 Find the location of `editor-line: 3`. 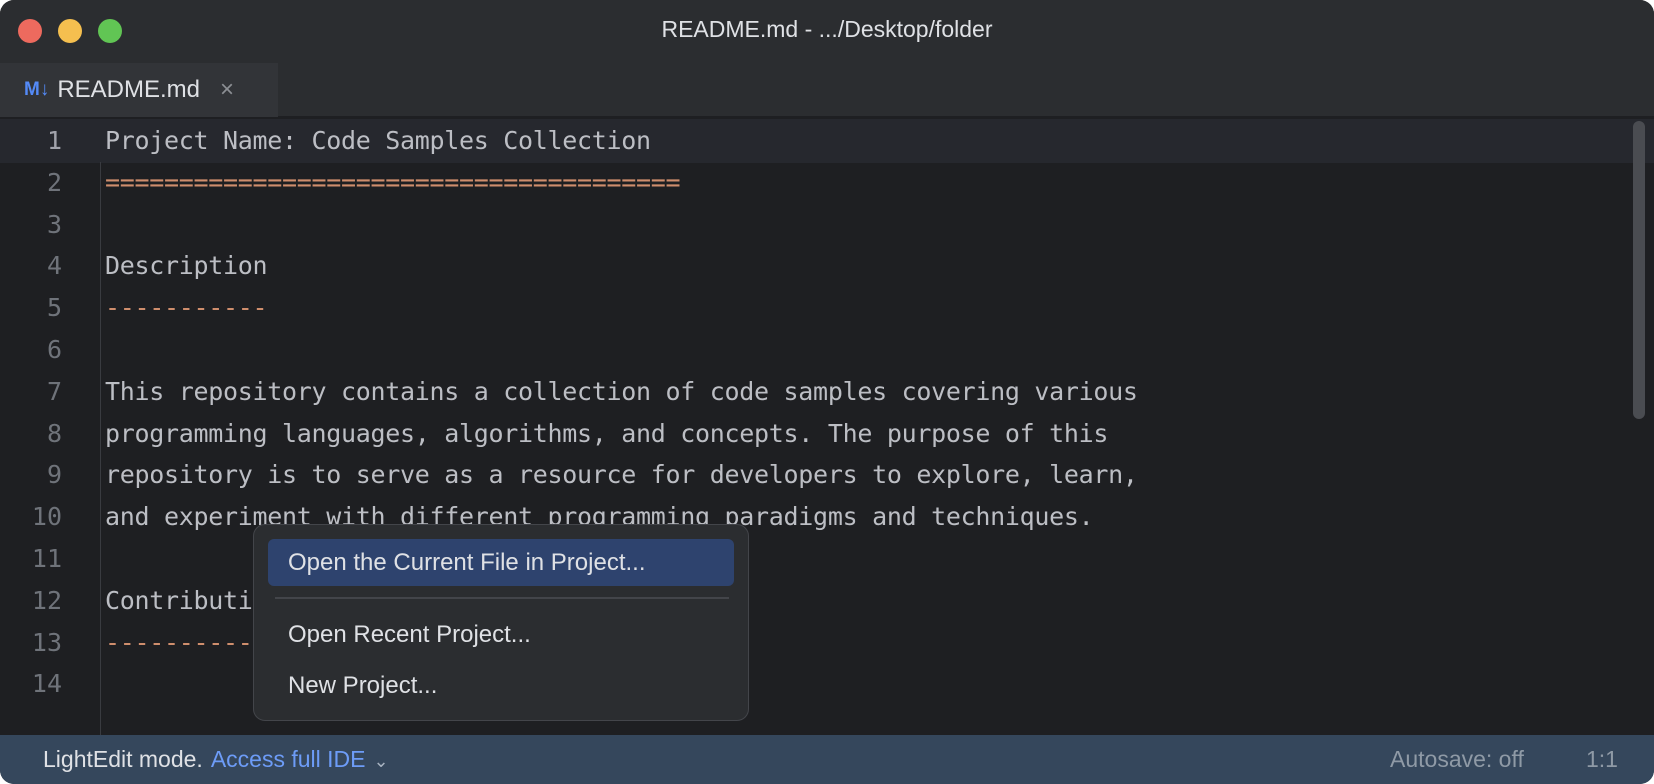

editor-line: 3 is located at coordinates (827, 225).